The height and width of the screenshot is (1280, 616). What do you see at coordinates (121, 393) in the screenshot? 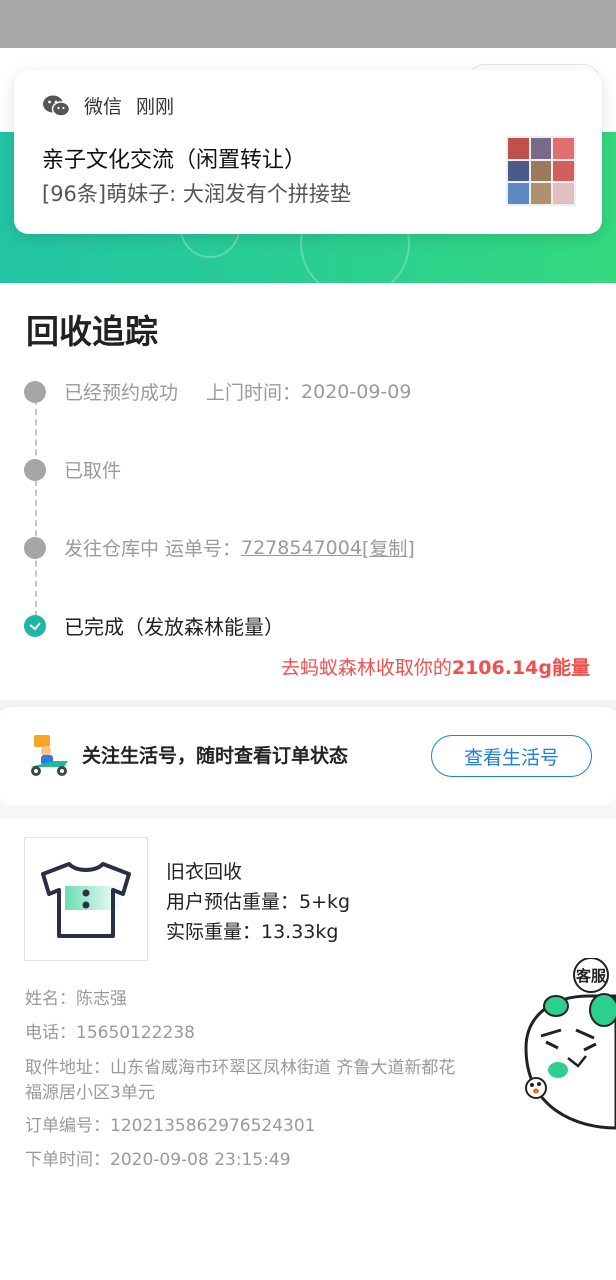
I see `step-label: 已经预约成功` at bounding box center [121, 393].